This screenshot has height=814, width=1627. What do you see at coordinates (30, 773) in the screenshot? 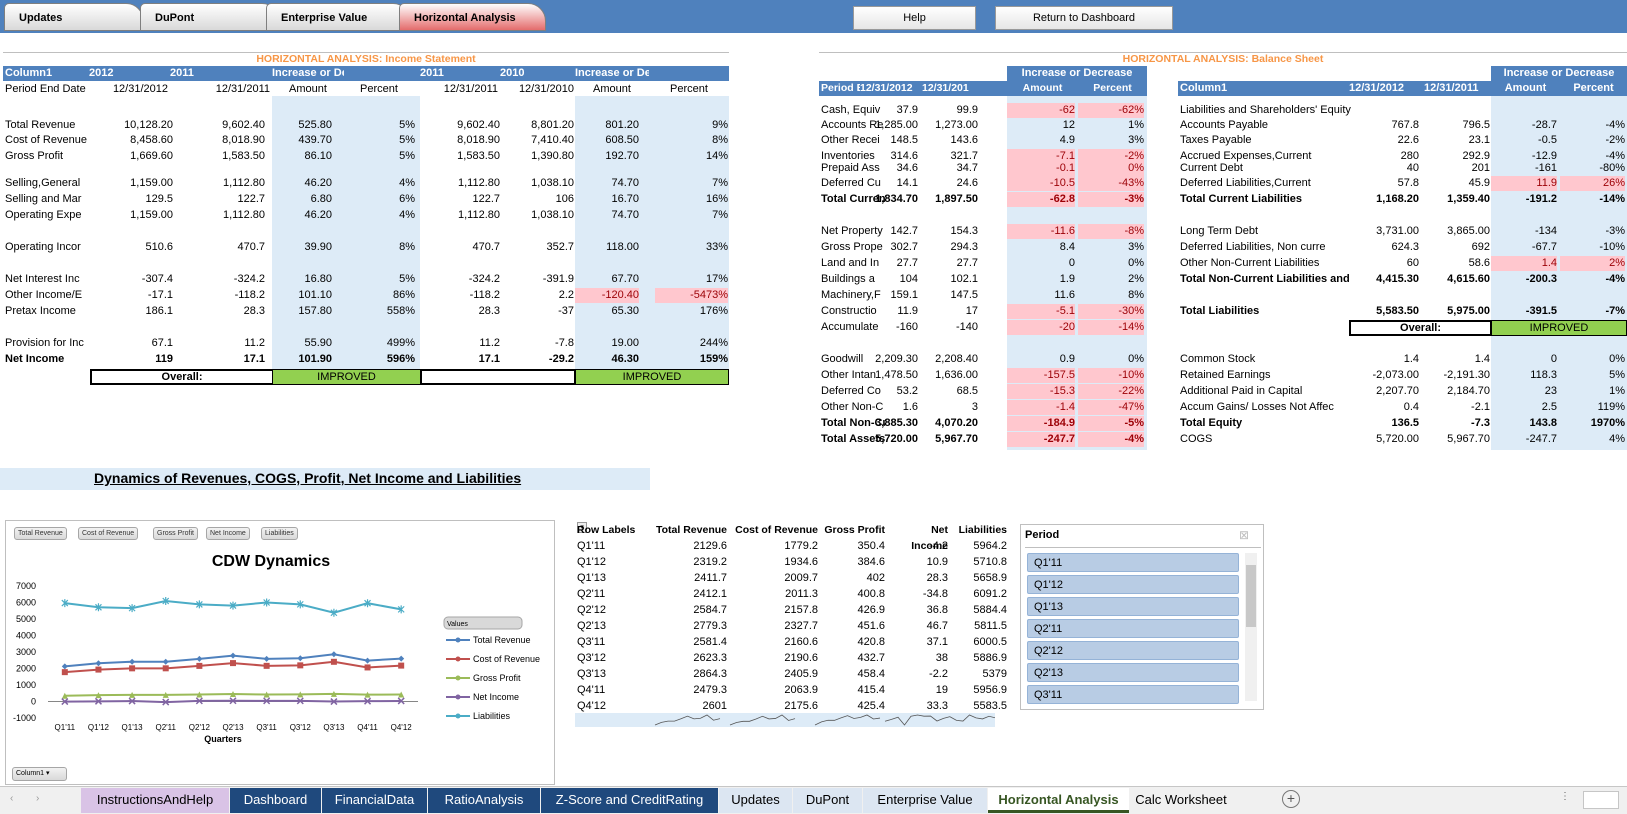
I see `column1-filter-label: Column1` at bounding box center [30, 773].